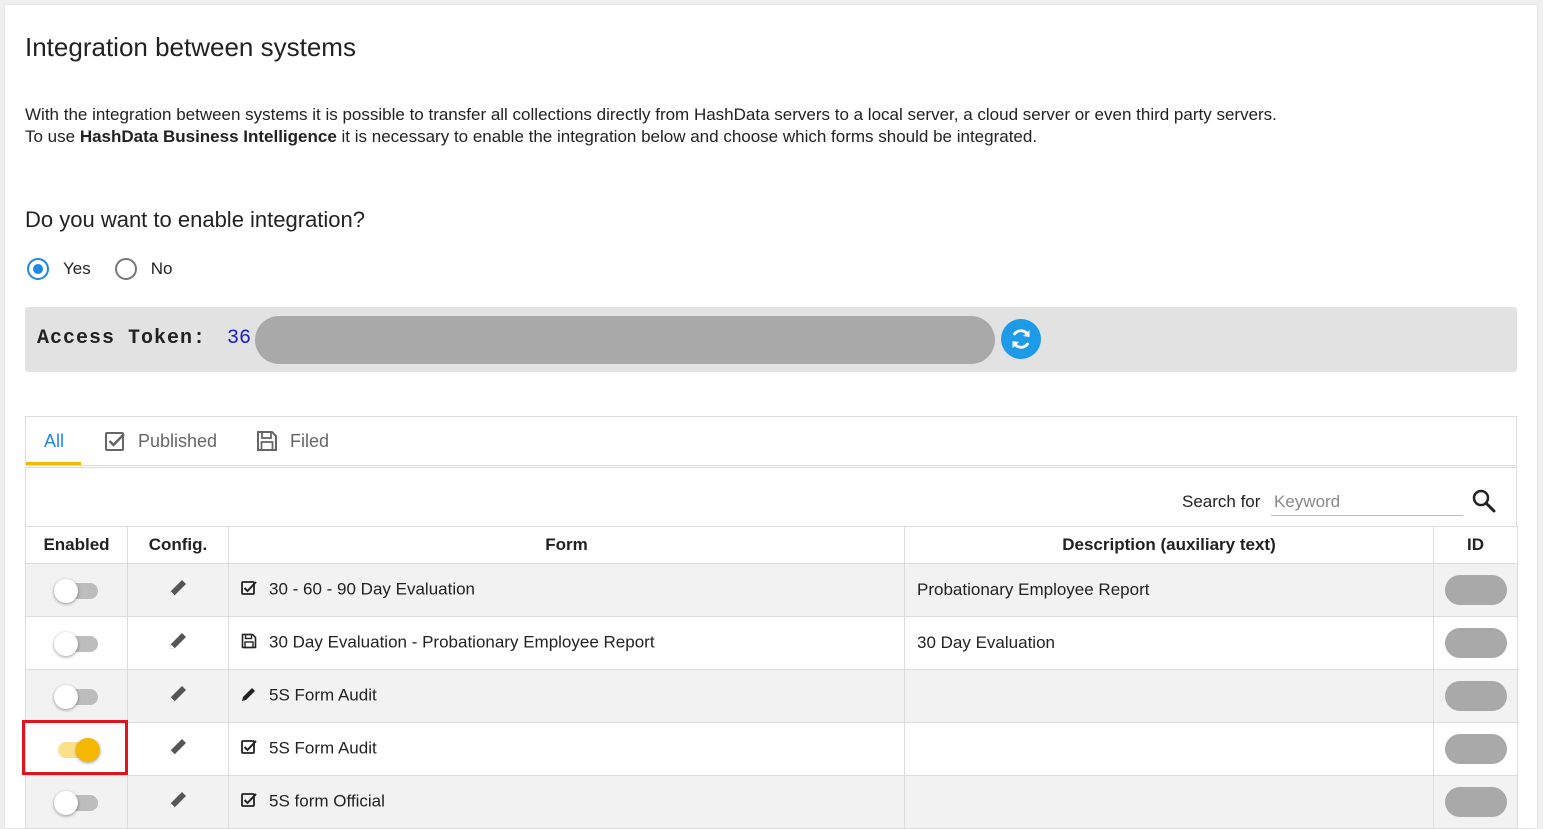 The image size is (1543, 829). Describe the element at coordinates (1484, 501) in the screenshot. I see `search-icon` at that location.